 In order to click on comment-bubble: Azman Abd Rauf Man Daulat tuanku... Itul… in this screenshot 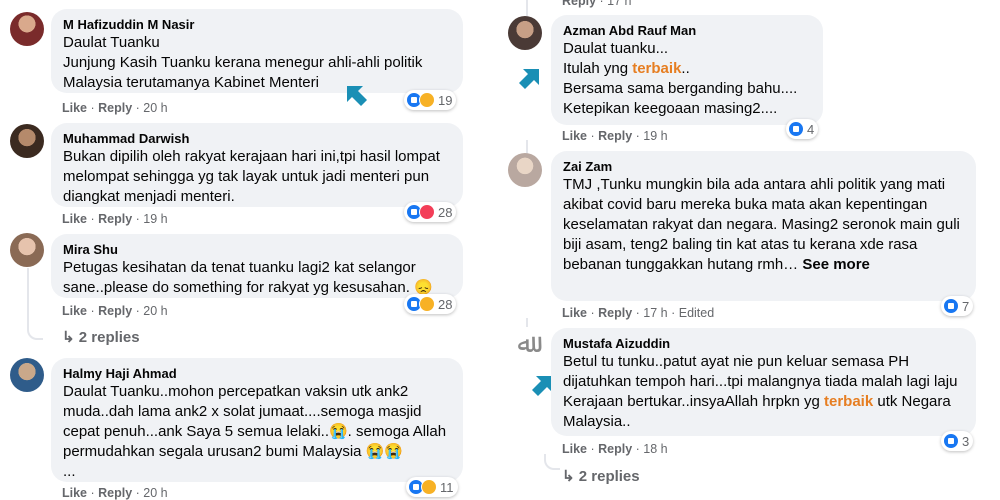, I will do `click(687, 70)`.